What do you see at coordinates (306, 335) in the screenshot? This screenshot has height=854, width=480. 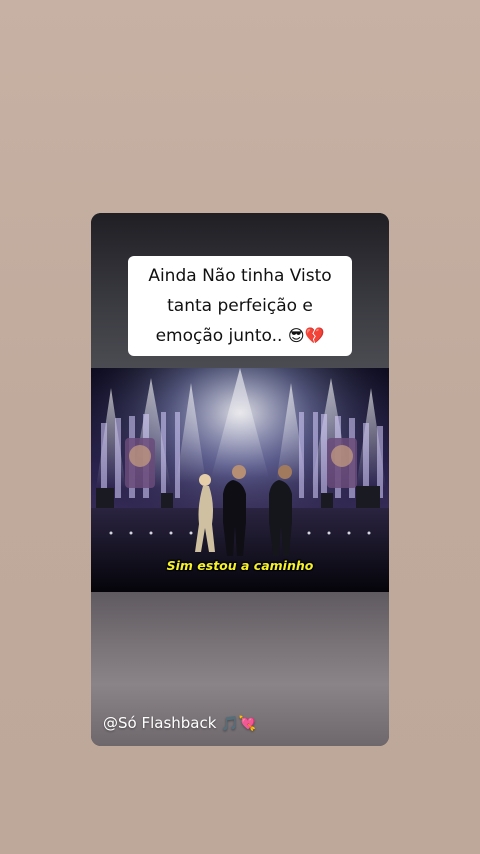 I see `cool-broken-heart-icon: 😎💔` at bounding box center [306, 335].